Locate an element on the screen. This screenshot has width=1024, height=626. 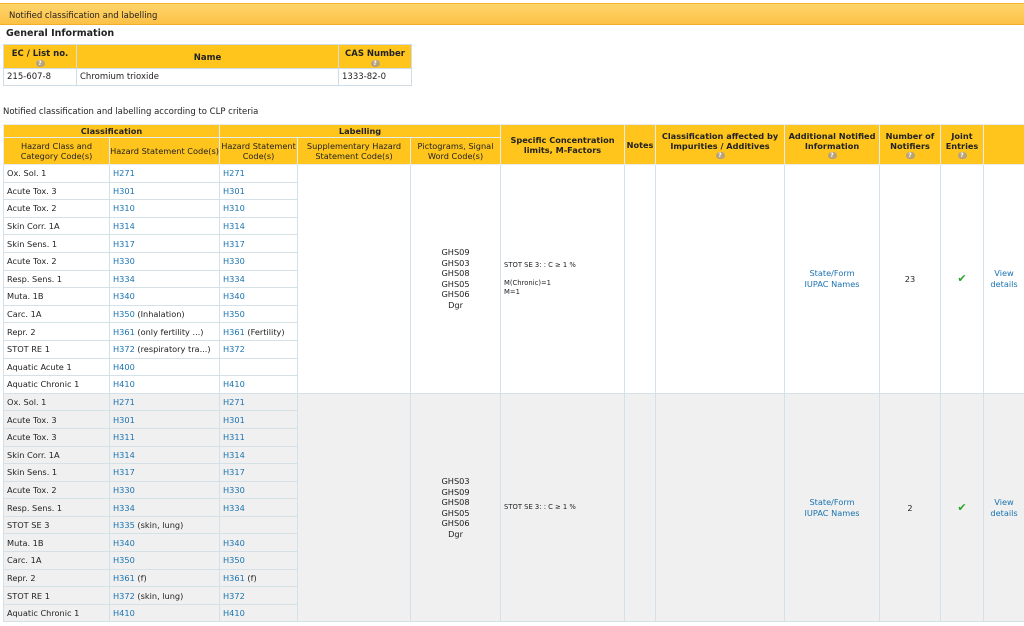
hazard-stmt-link: H400 is located at coordinates (124, 367).